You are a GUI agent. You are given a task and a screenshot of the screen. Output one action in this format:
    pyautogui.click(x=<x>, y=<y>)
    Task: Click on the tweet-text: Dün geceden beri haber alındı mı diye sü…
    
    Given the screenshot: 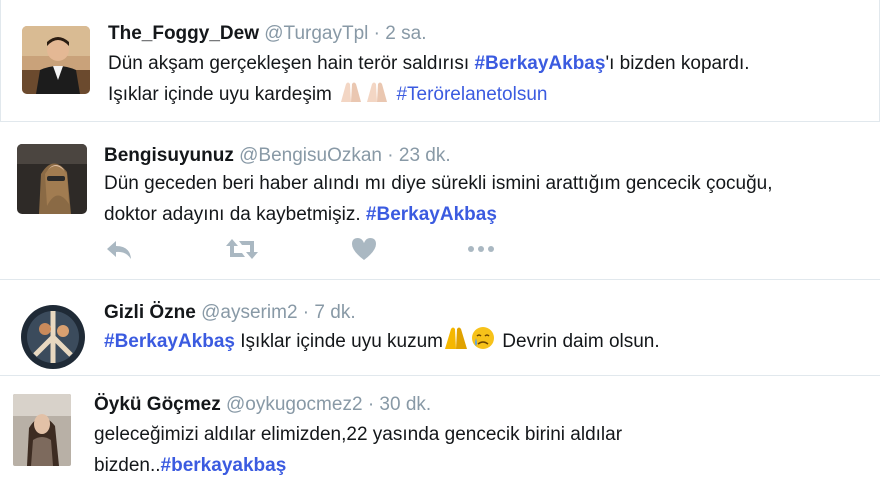 What is the action you would take?
    pyautogui.click(x=484, y=199)
    